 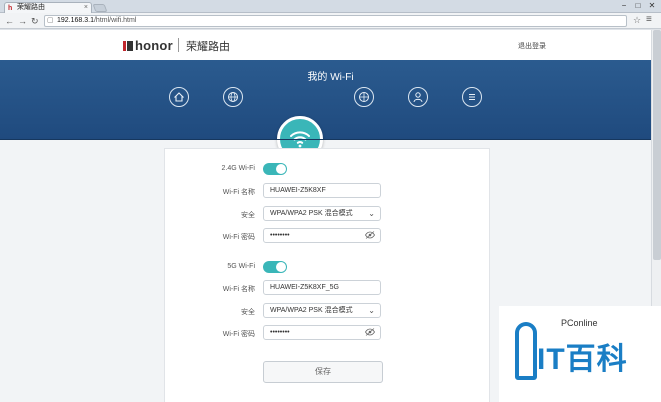 I want to click on url-host: 192.168.3.1, so click(x=75, y=20).